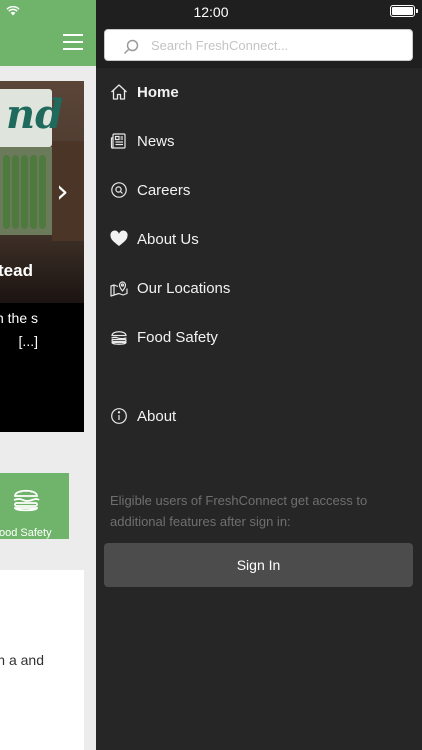 The width and height of the screenshot is (422, 750). Describe the element at coordinates (22, 660) in the screenshot. I see `article-text: ike the of the with a and` at that location.